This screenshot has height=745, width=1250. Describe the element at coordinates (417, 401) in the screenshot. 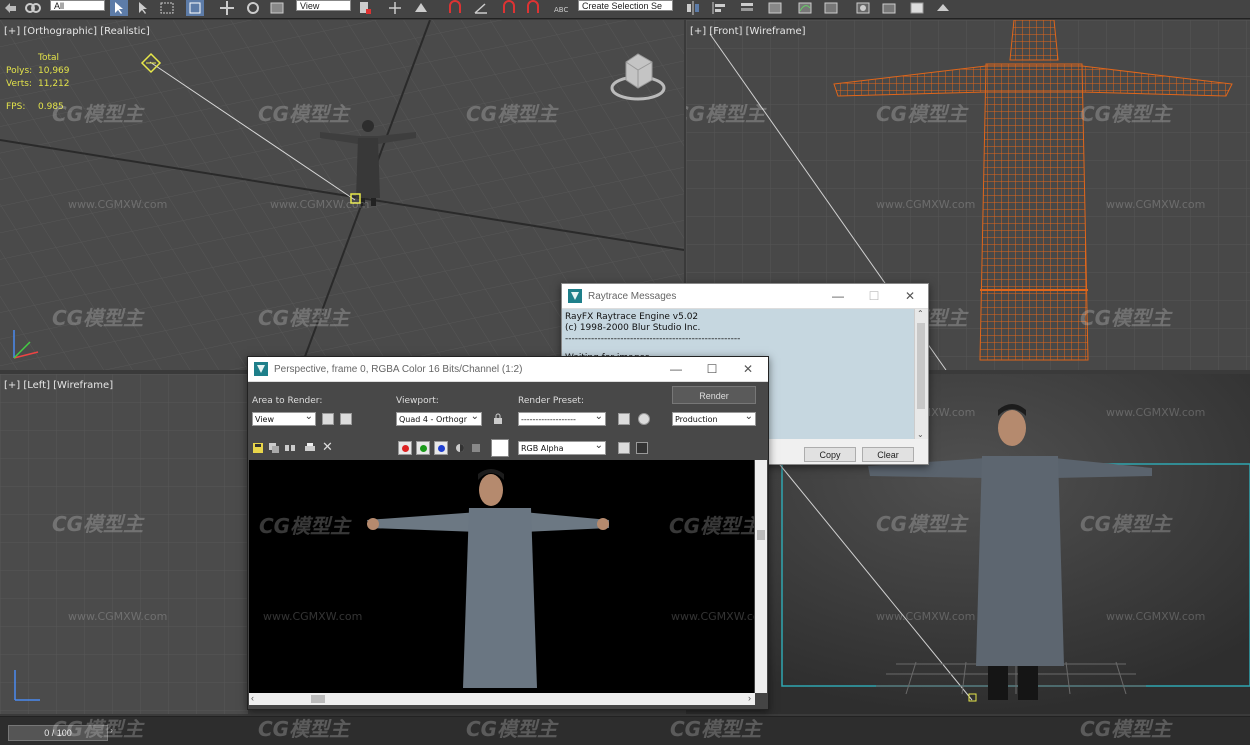

I see `viewport-label: Viewport:` at that location.